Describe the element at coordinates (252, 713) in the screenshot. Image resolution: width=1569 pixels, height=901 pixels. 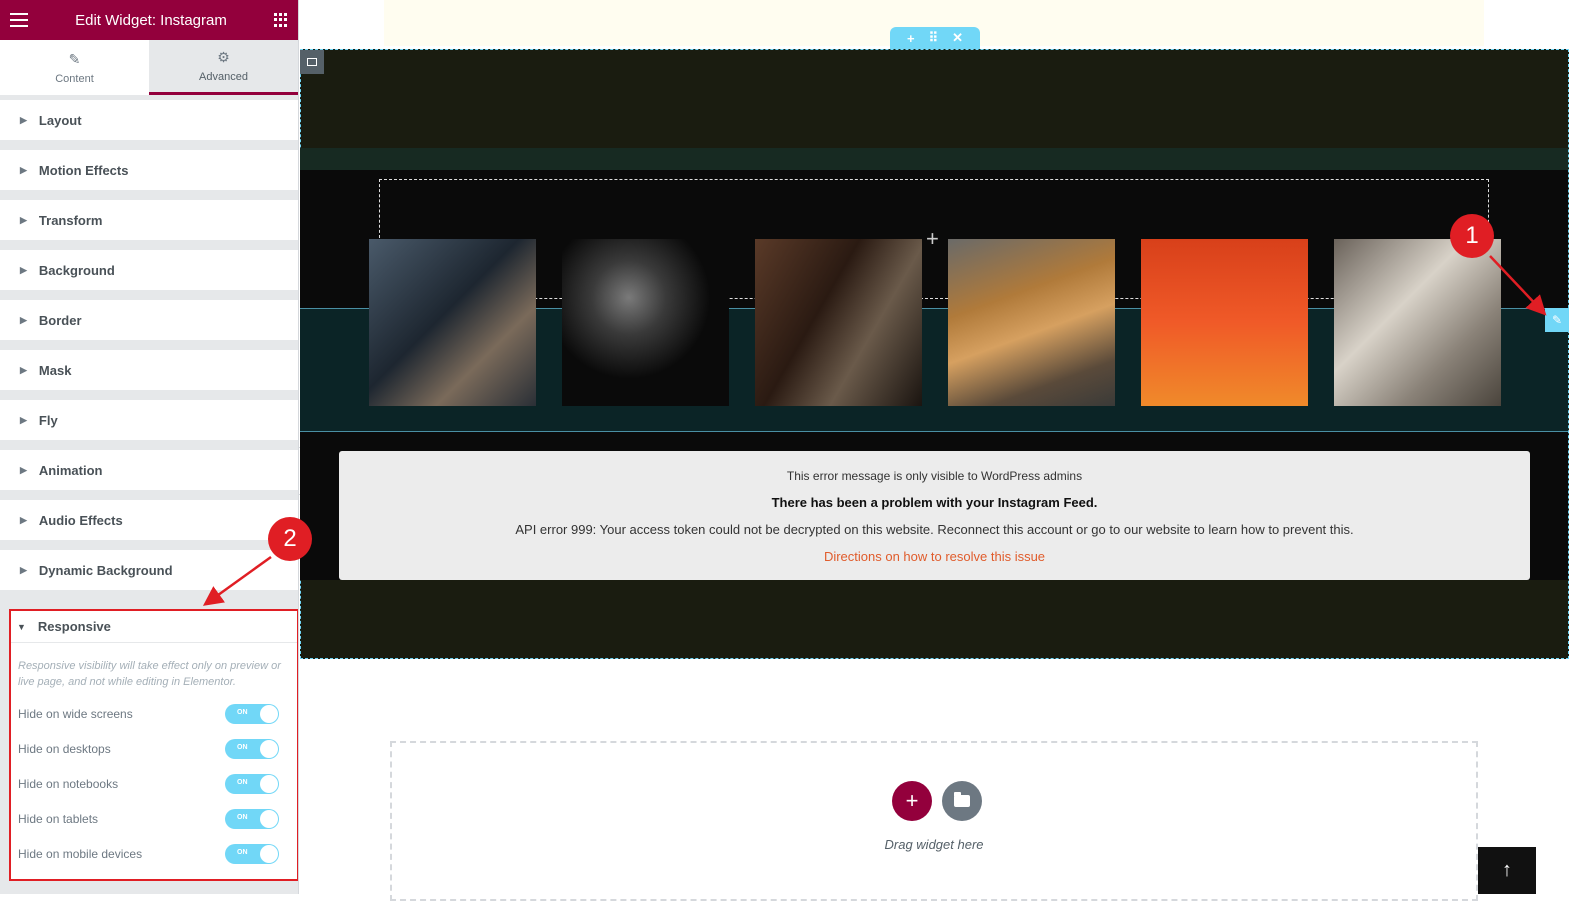
I see `hide-wide-screens-switch: ON` at that location.